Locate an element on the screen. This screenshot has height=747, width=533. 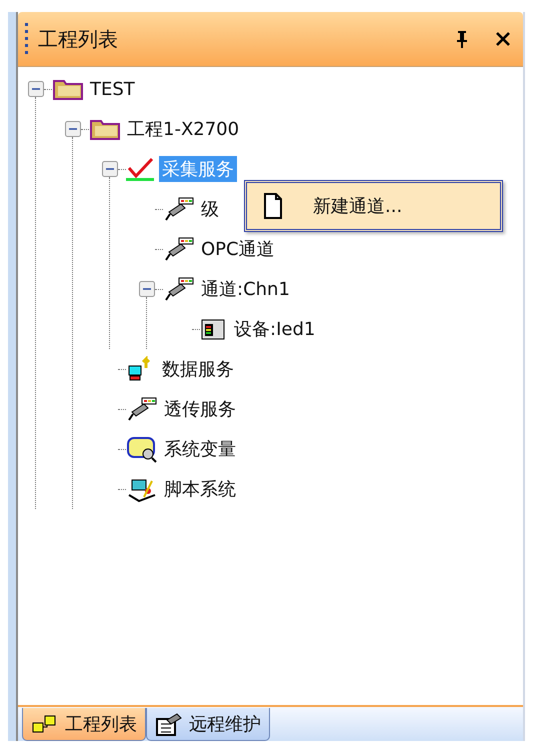
tree-item: 数据服务 is located at coordinates (198, 369).